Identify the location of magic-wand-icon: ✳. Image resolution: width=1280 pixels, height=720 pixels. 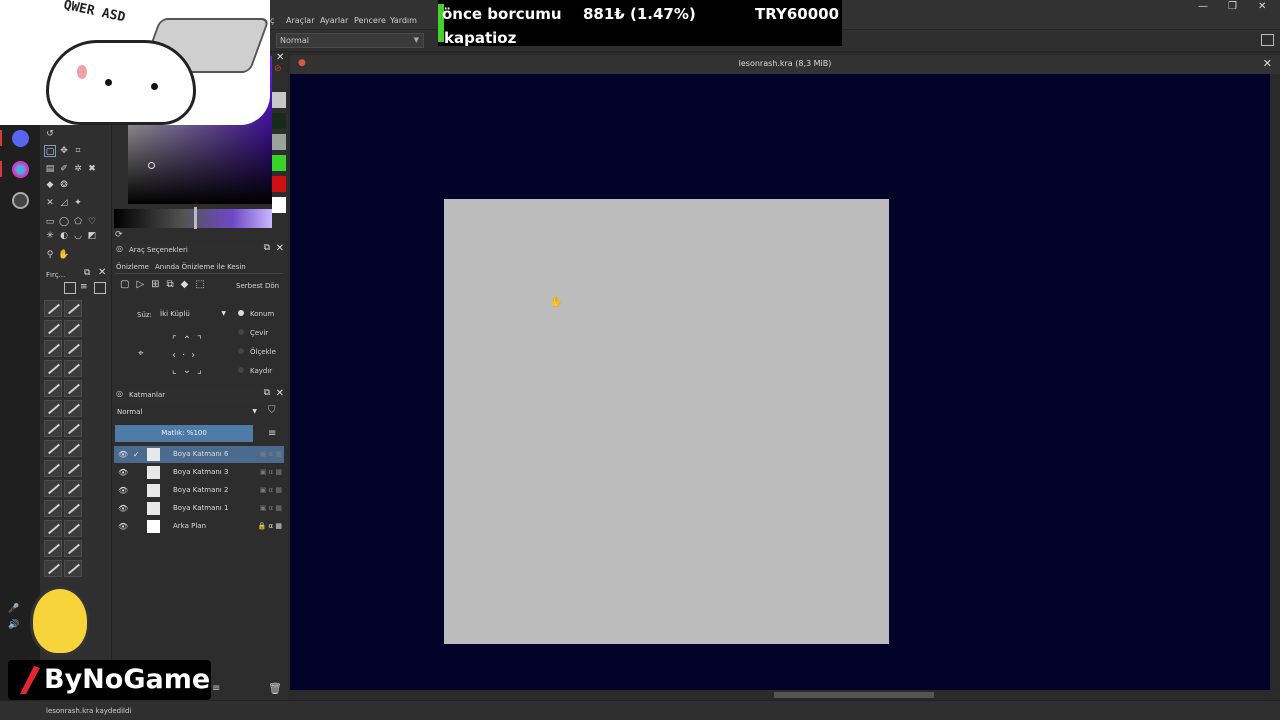
(50, 236).